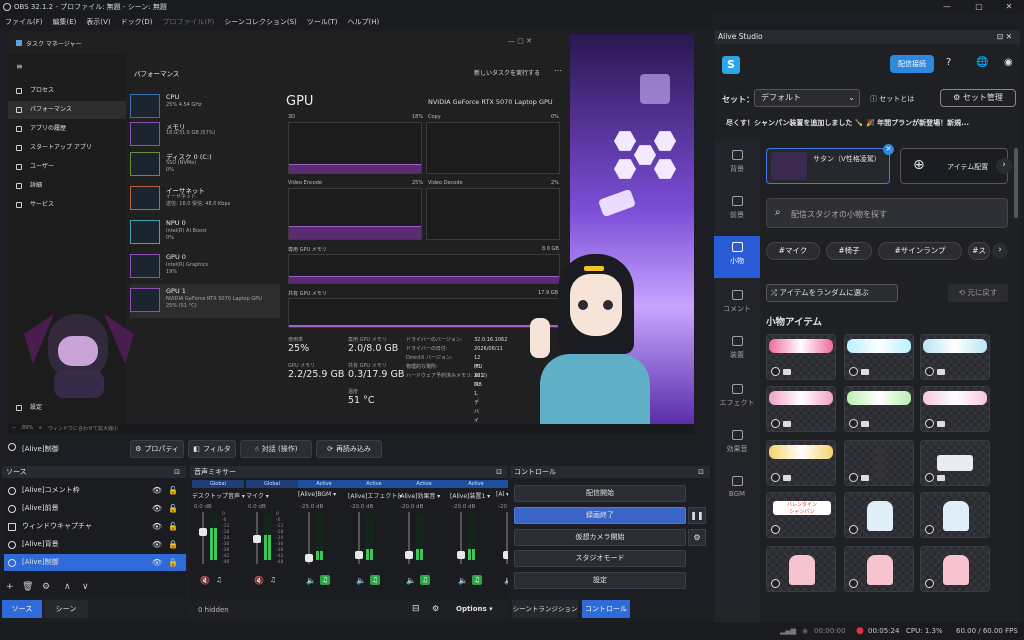 The height and width of the screenshot is (640, 1024). I want to click on source-settings-button: ⚙, so click(46, 587).